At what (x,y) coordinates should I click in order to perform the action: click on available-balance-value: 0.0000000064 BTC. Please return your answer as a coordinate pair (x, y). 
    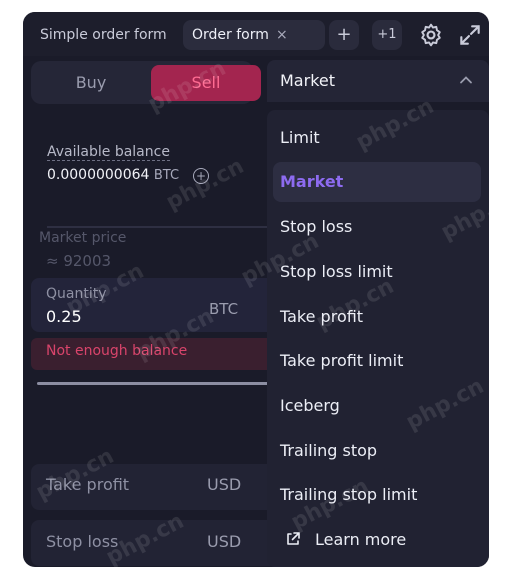
    Looking at the image, I should click on (113, 175).